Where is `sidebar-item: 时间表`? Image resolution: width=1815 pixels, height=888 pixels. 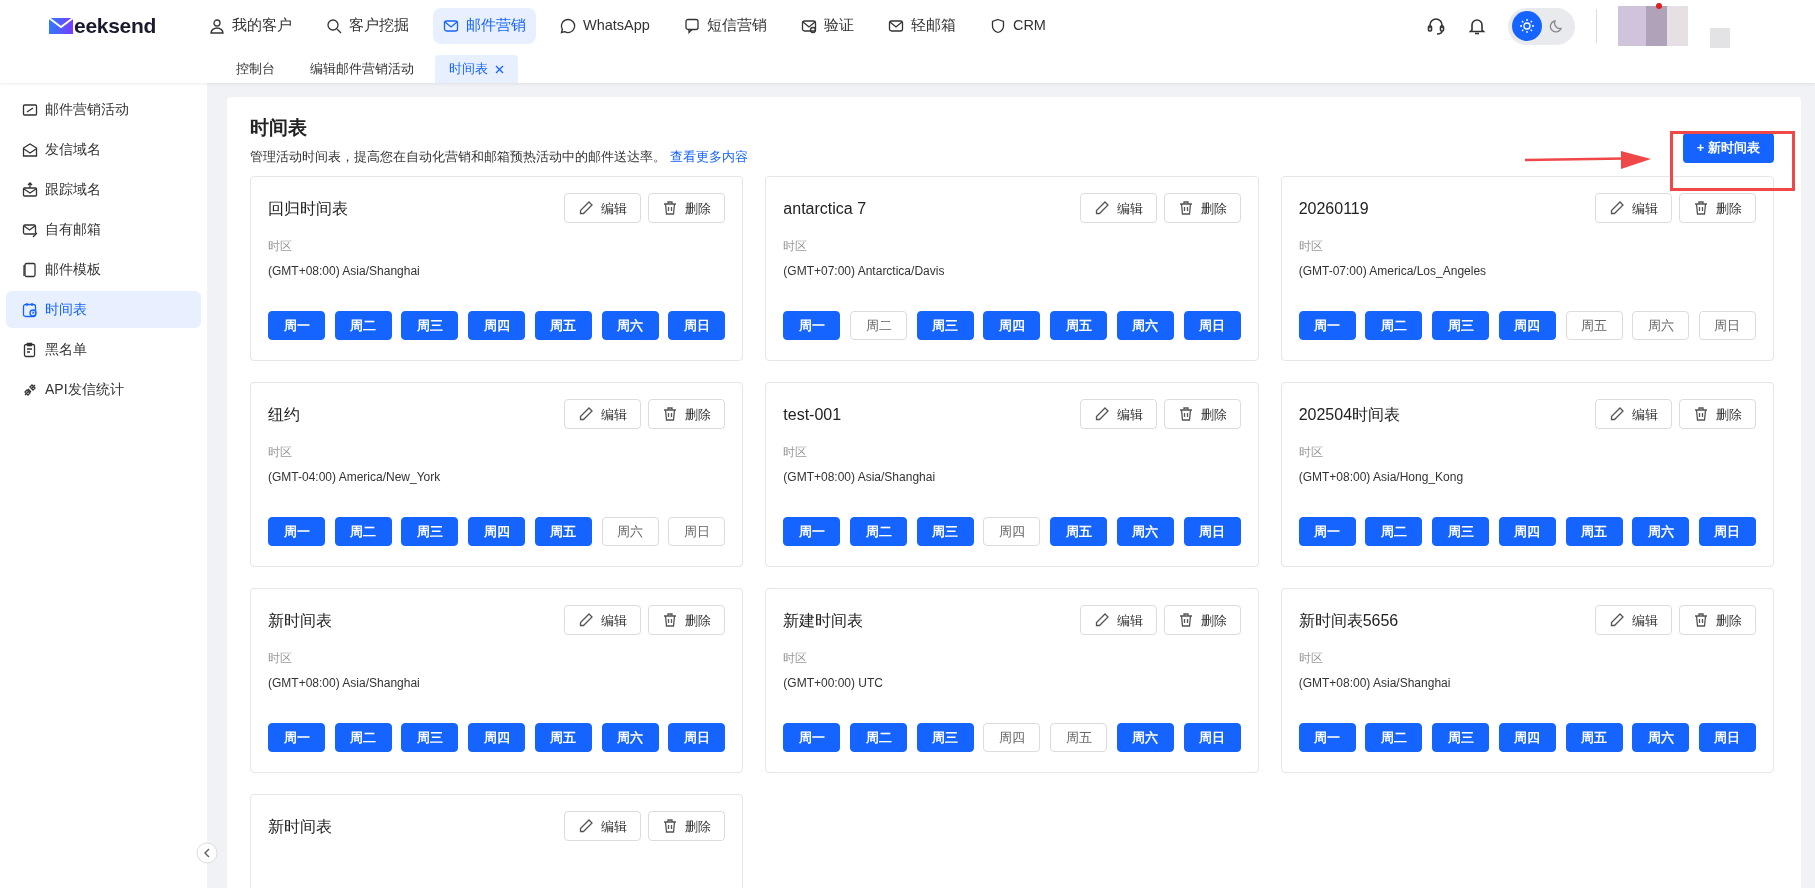 sidebar-item: 时间表 is located at coordinates (103, 309).